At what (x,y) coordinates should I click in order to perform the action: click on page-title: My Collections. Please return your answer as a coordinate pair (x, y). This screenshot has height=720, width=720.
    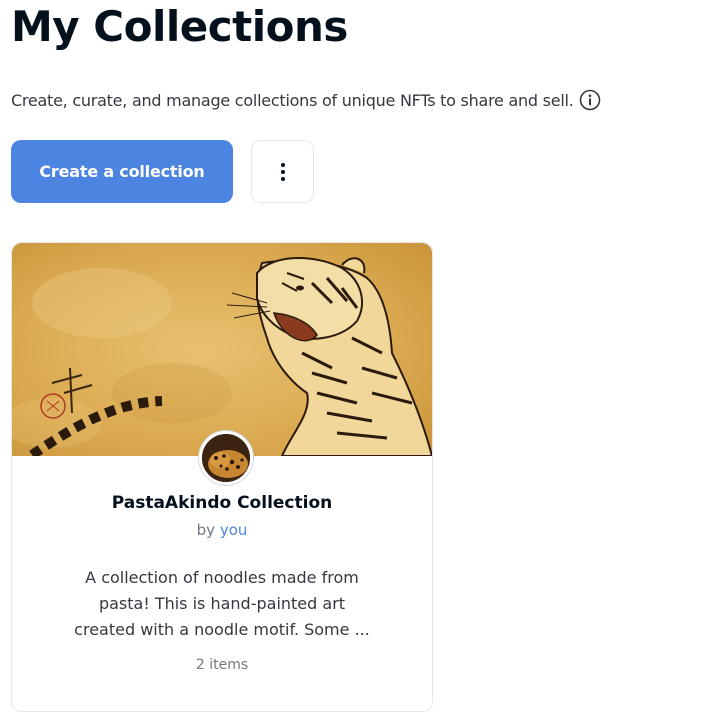
    Looking at the image, I should click on (179, 26).